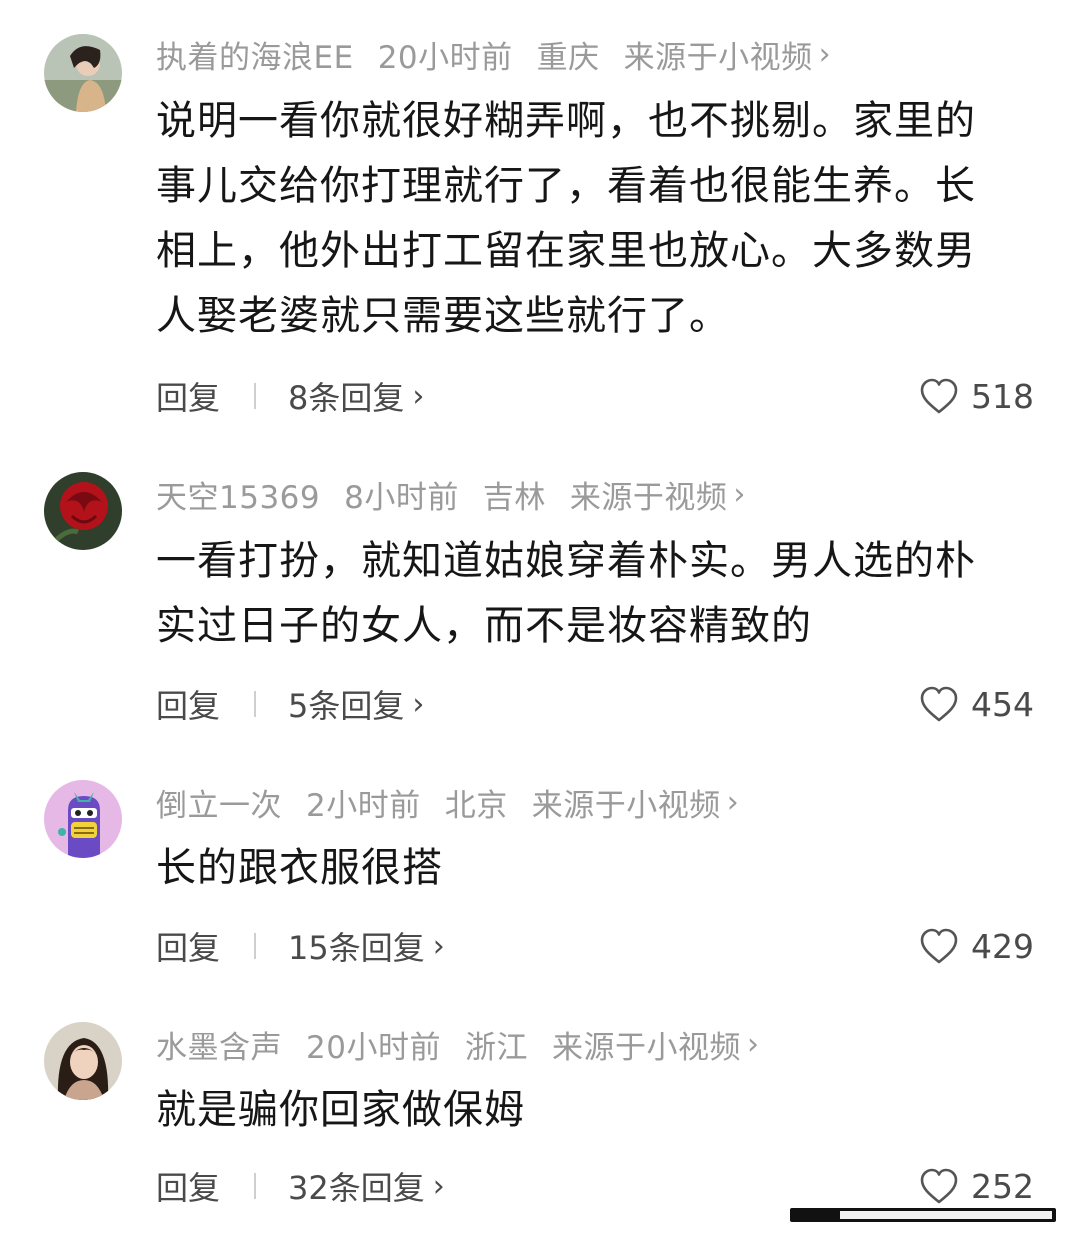  What do you see at coordinates (595, 1186) in the screenshot?
I see `comment-actions: 回复 32条回复 › 252` at bounding box center [595, 1186].